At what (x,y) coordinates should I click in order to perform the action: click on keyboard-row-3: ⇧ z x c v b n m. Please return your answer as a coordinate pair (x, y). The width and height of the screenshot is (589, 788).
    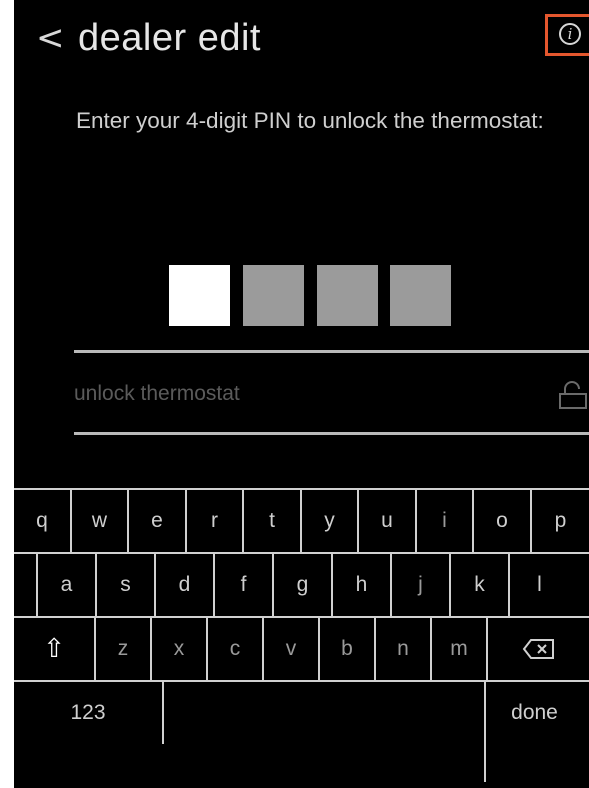
    Looking at the image, I should click on (301, 649).